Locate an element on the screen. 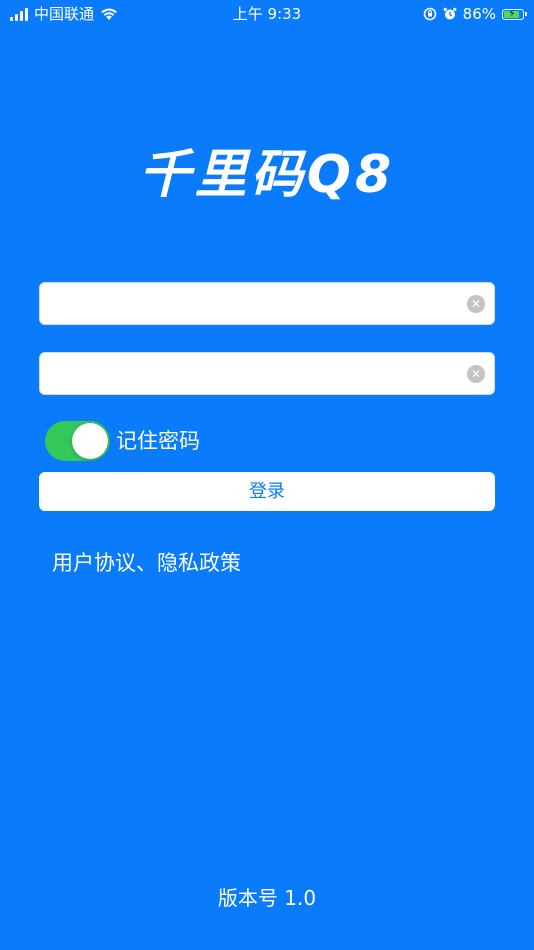 This screenshot has width=534, height=950. password-field: ✕ is located at coordinates (267, 373).